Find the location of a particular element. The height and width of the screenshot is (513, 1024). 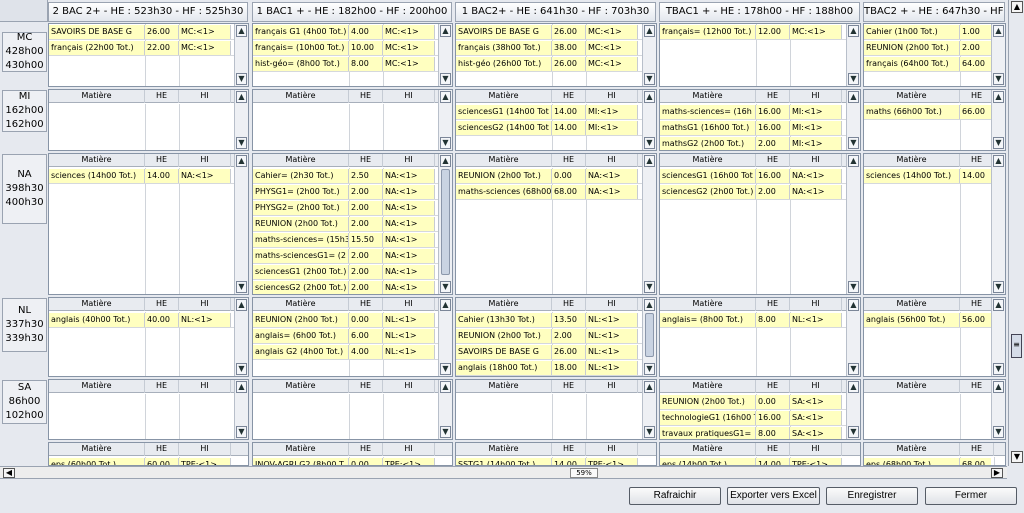

subject-row: mathsG1 (16h00 Tot.) 16.00 MI:<1> is located at coordinates (753, 128).